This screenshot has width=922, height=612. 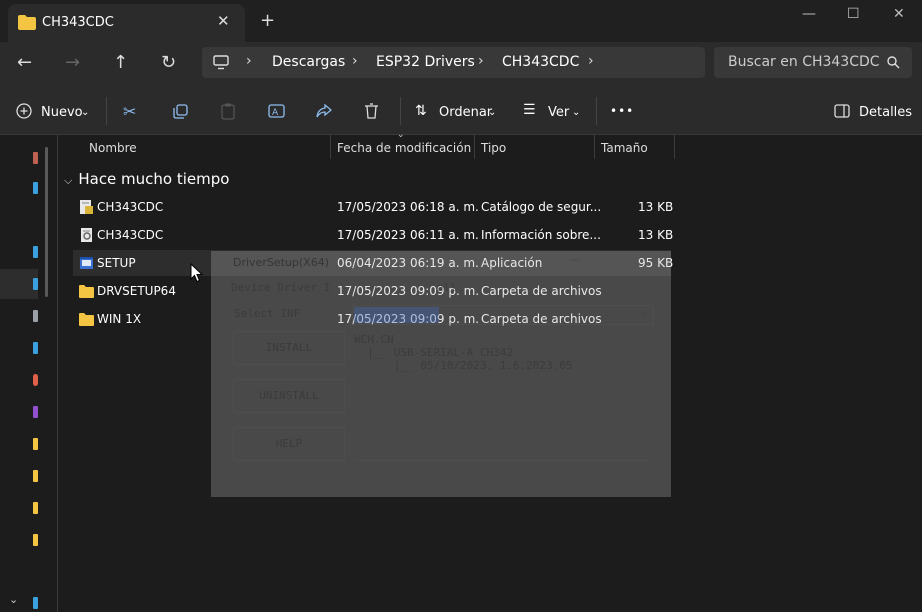 I want to click on install-button: INSTALL, so click(x=289, y=348).